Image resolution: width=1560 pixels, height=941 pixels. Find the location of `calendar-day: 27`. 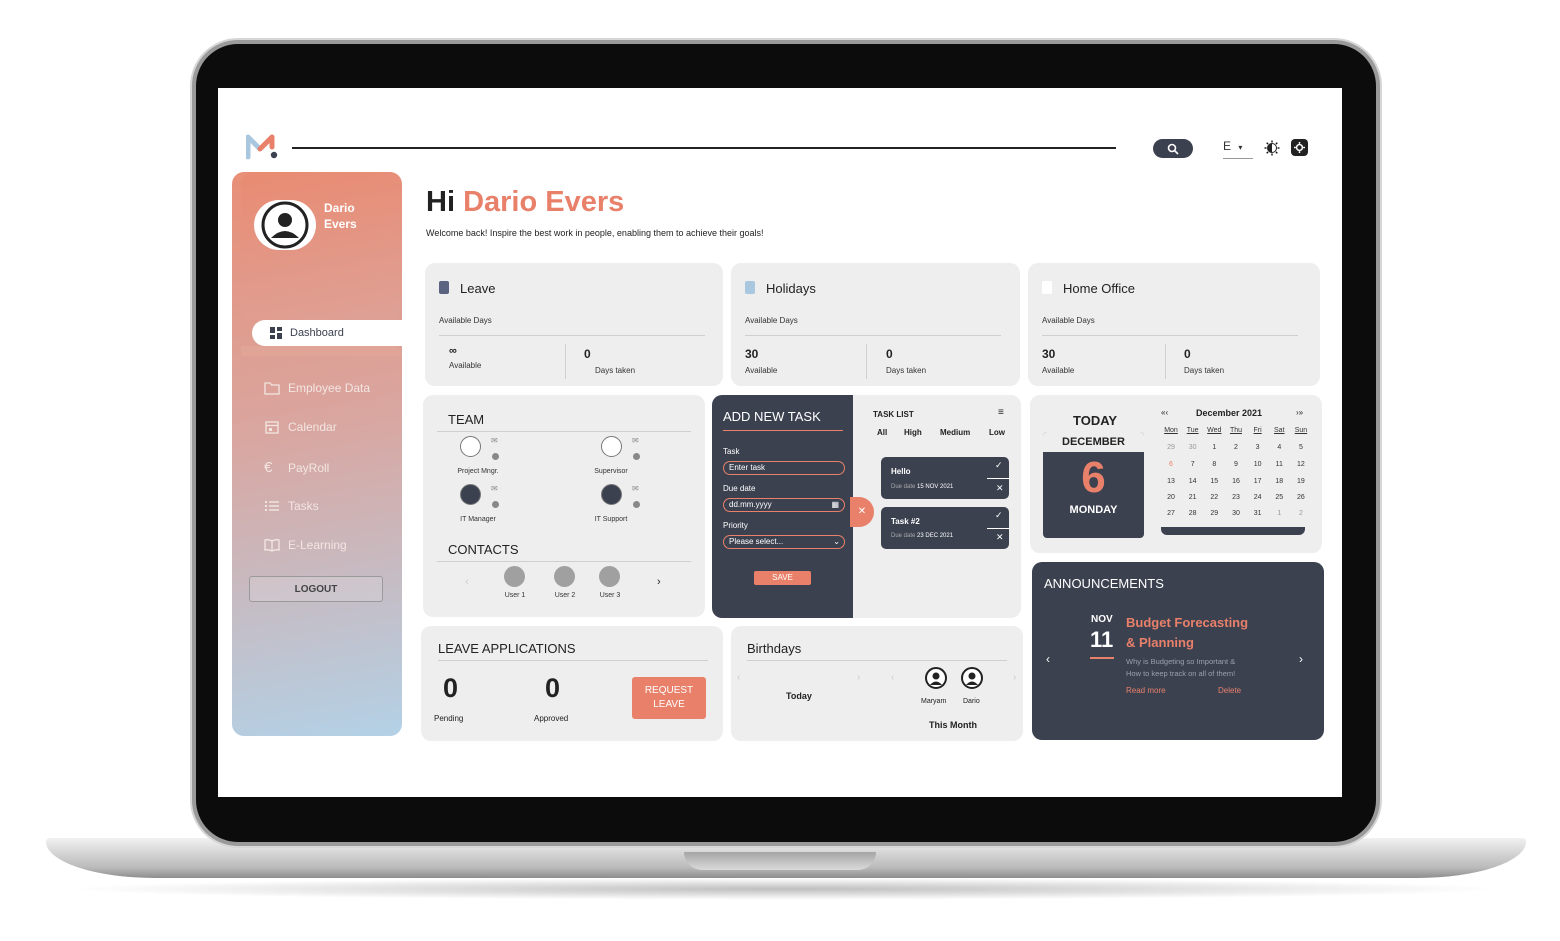

calendar-day: 27 is located at coordinates (1171, 513).